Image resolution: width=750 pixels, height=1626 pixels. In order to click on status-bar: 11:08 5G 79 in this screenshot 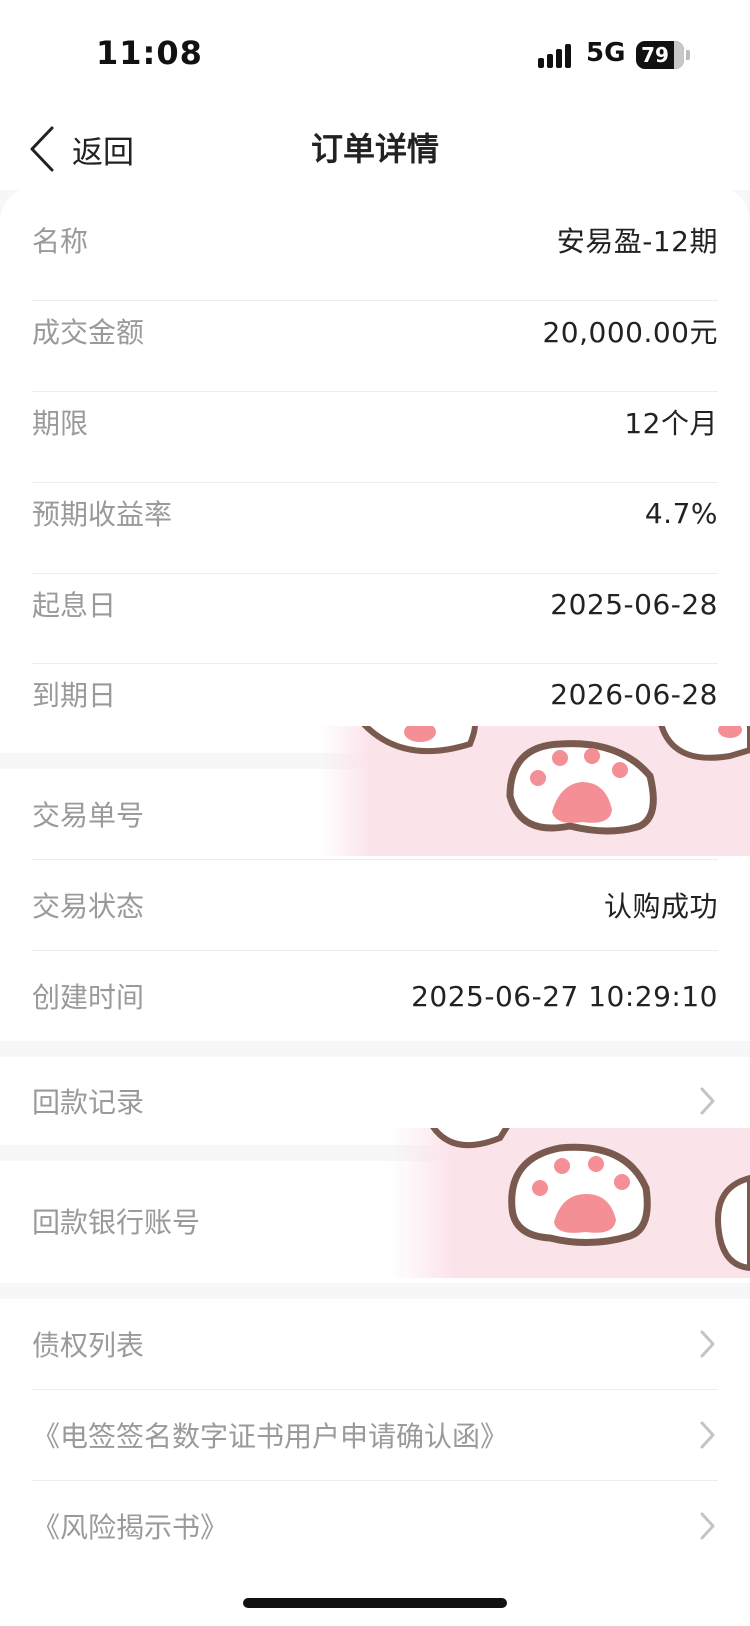, I will do `click(375, 55)`.